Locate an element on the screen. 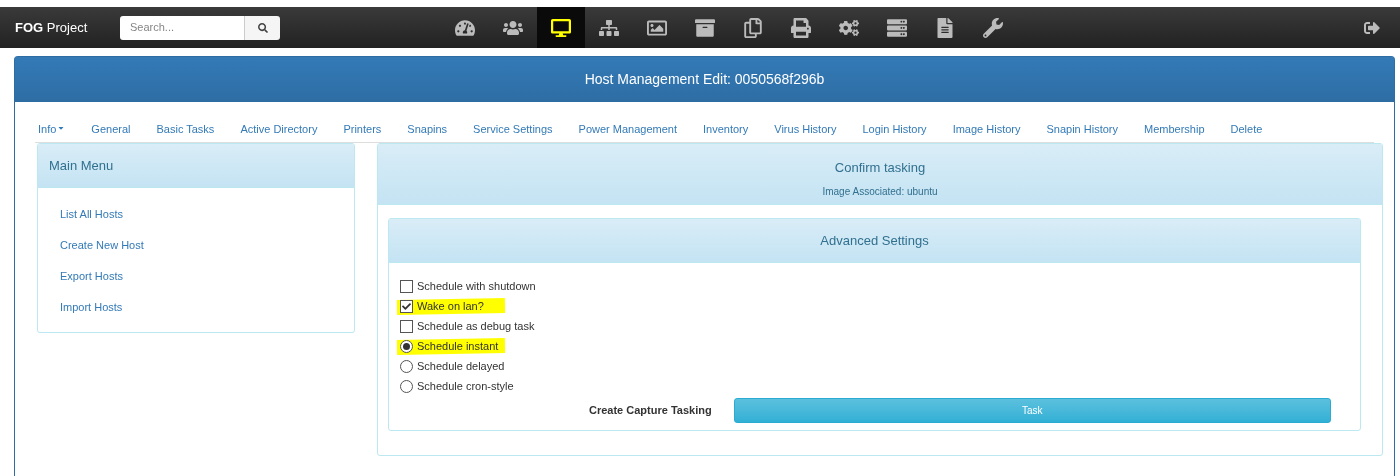 The width and height of the screenshot is (1400, 476). tab-link: Membership is located at coordinates (1174, 131).